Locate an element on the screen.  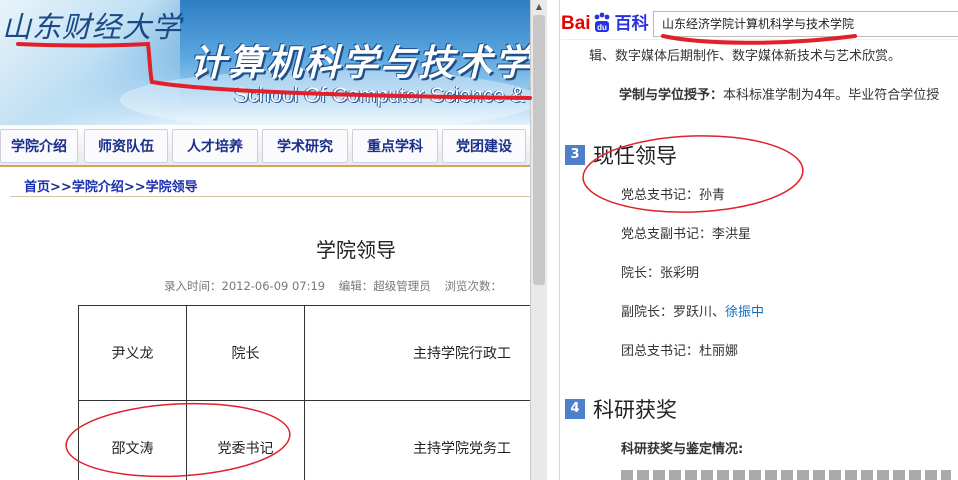
leader-link: 徐振中 is located at coordinates (744, 312).